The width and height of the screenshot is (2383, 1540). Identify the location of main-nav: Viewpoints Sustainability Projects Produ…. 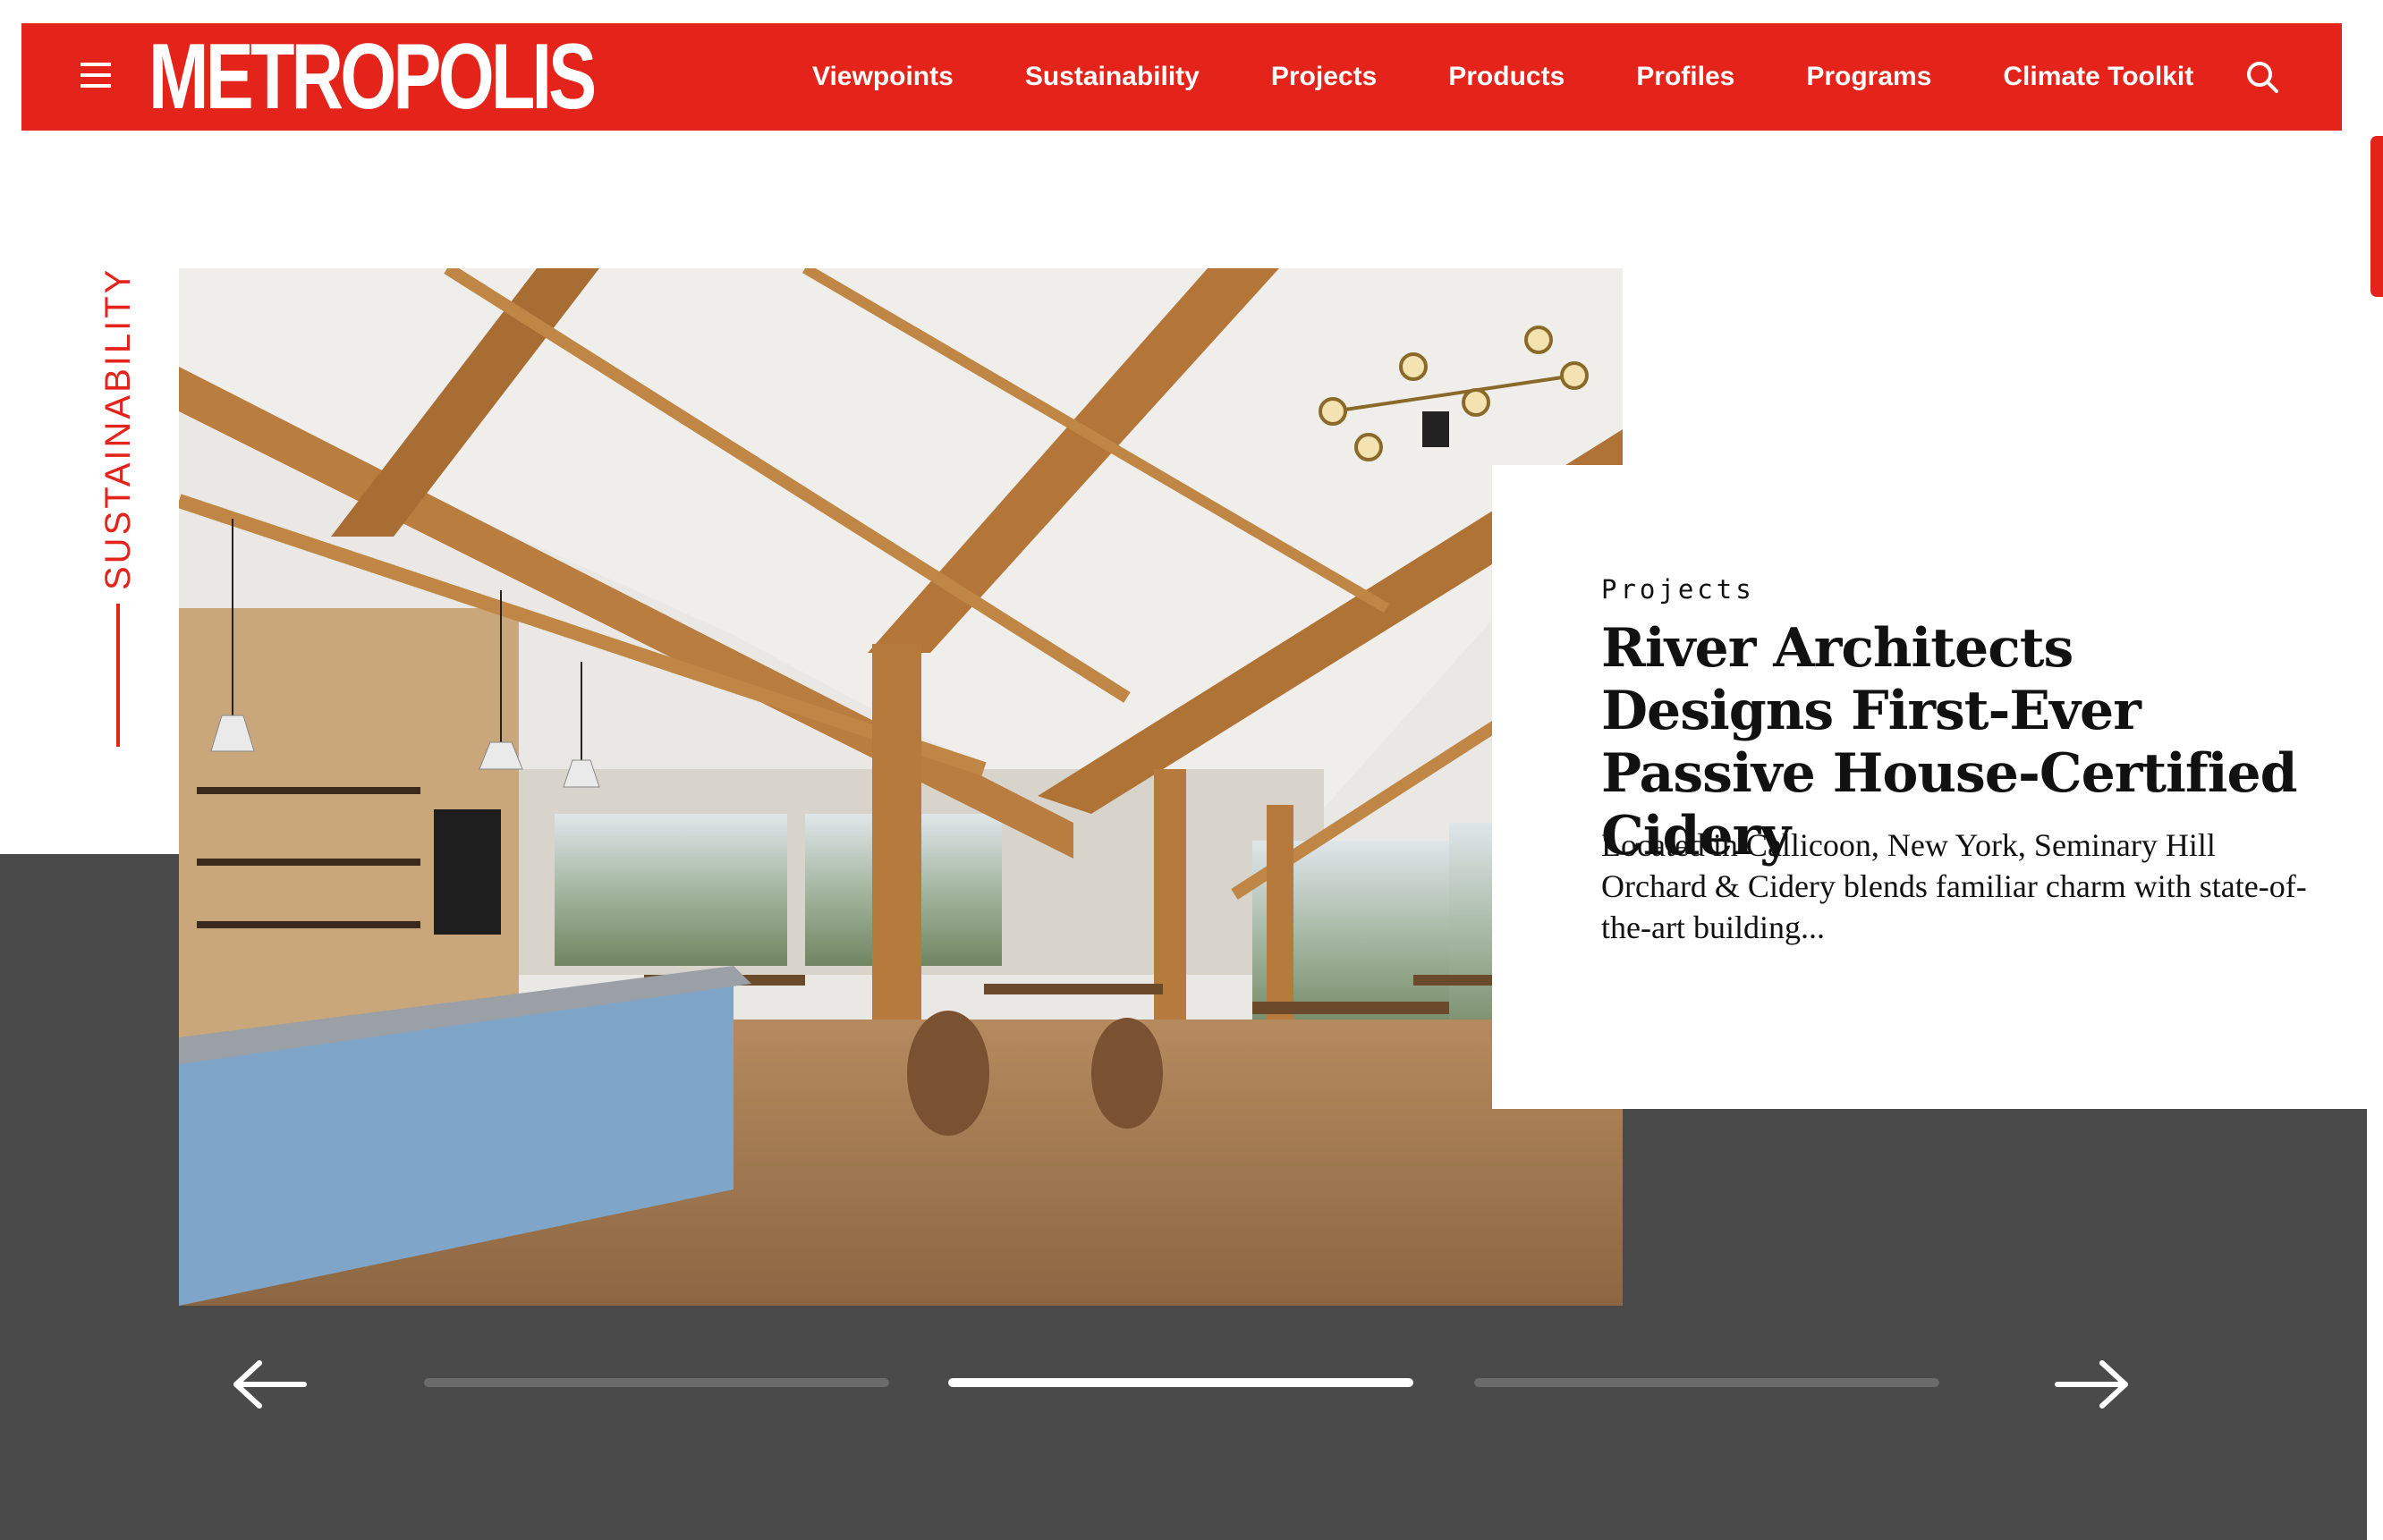
(1538, 77).